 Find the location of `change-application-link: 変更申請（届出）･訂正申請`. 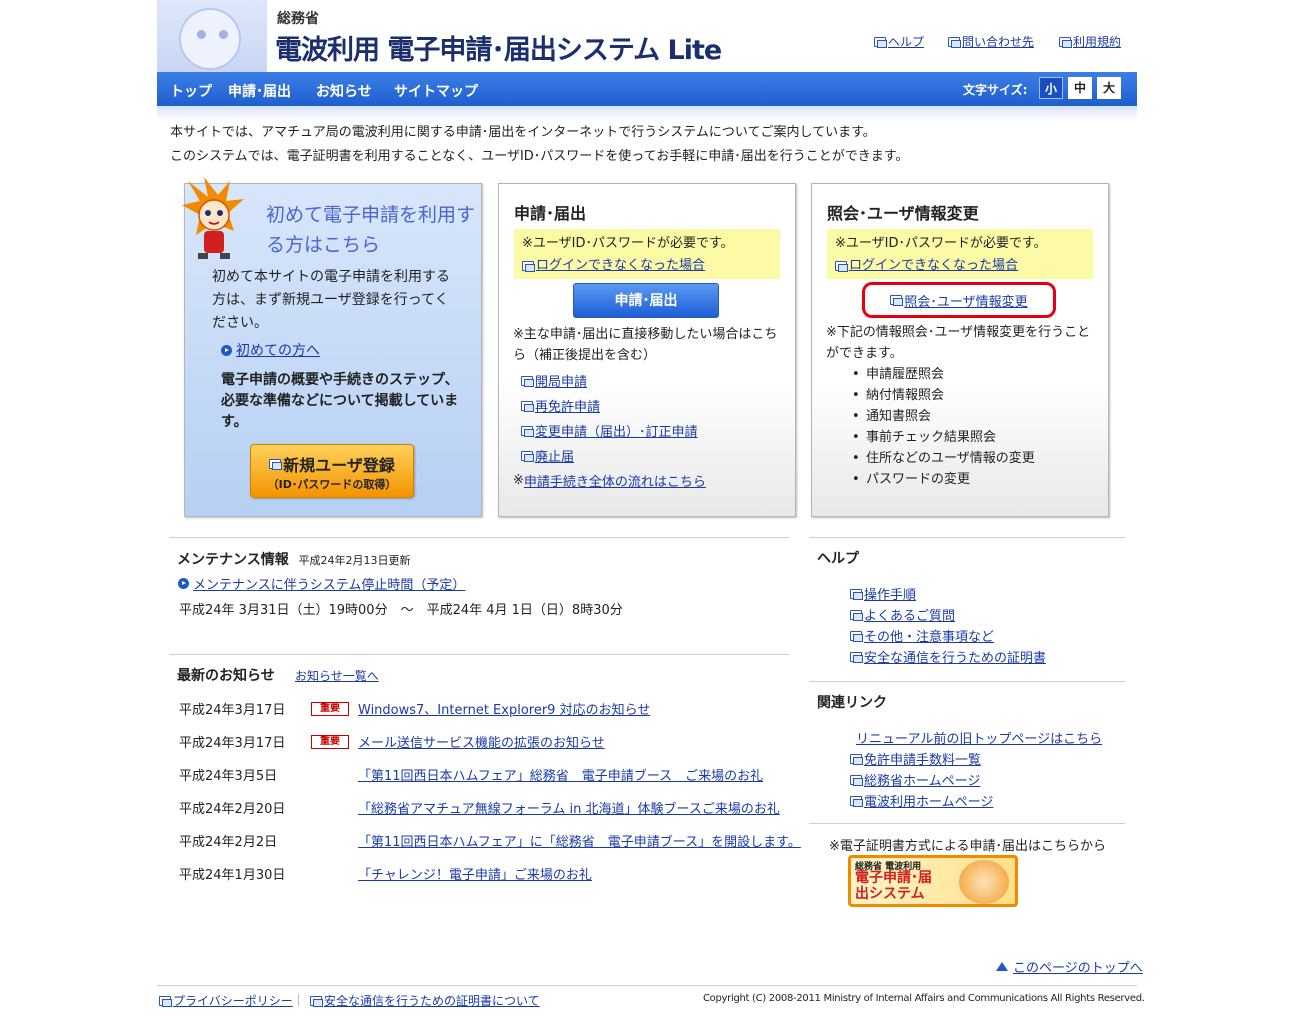

change-application-link: 変更申請（届出）･訂正申請 is located at coordinates (609, 430).